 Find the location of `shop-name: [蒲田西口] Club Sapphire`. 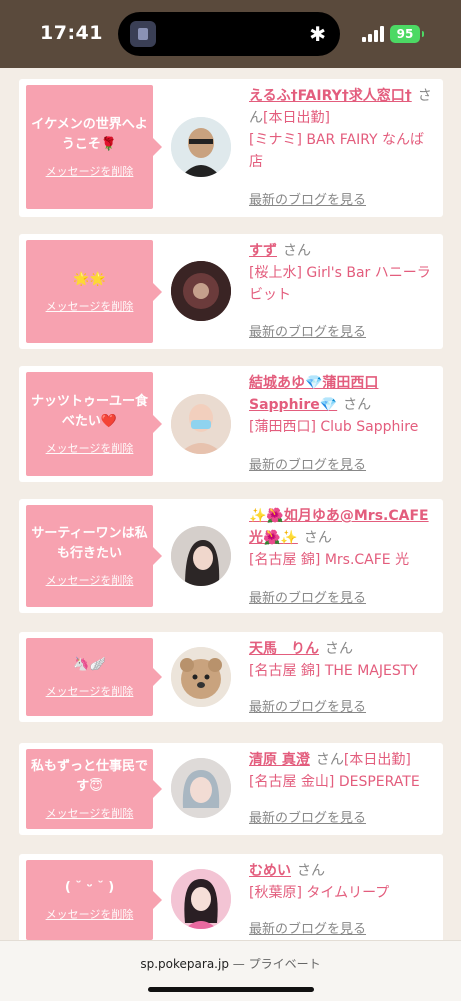

shop-name: [蒲田西口] Club Sapphire is located at coordinates (334, 427).